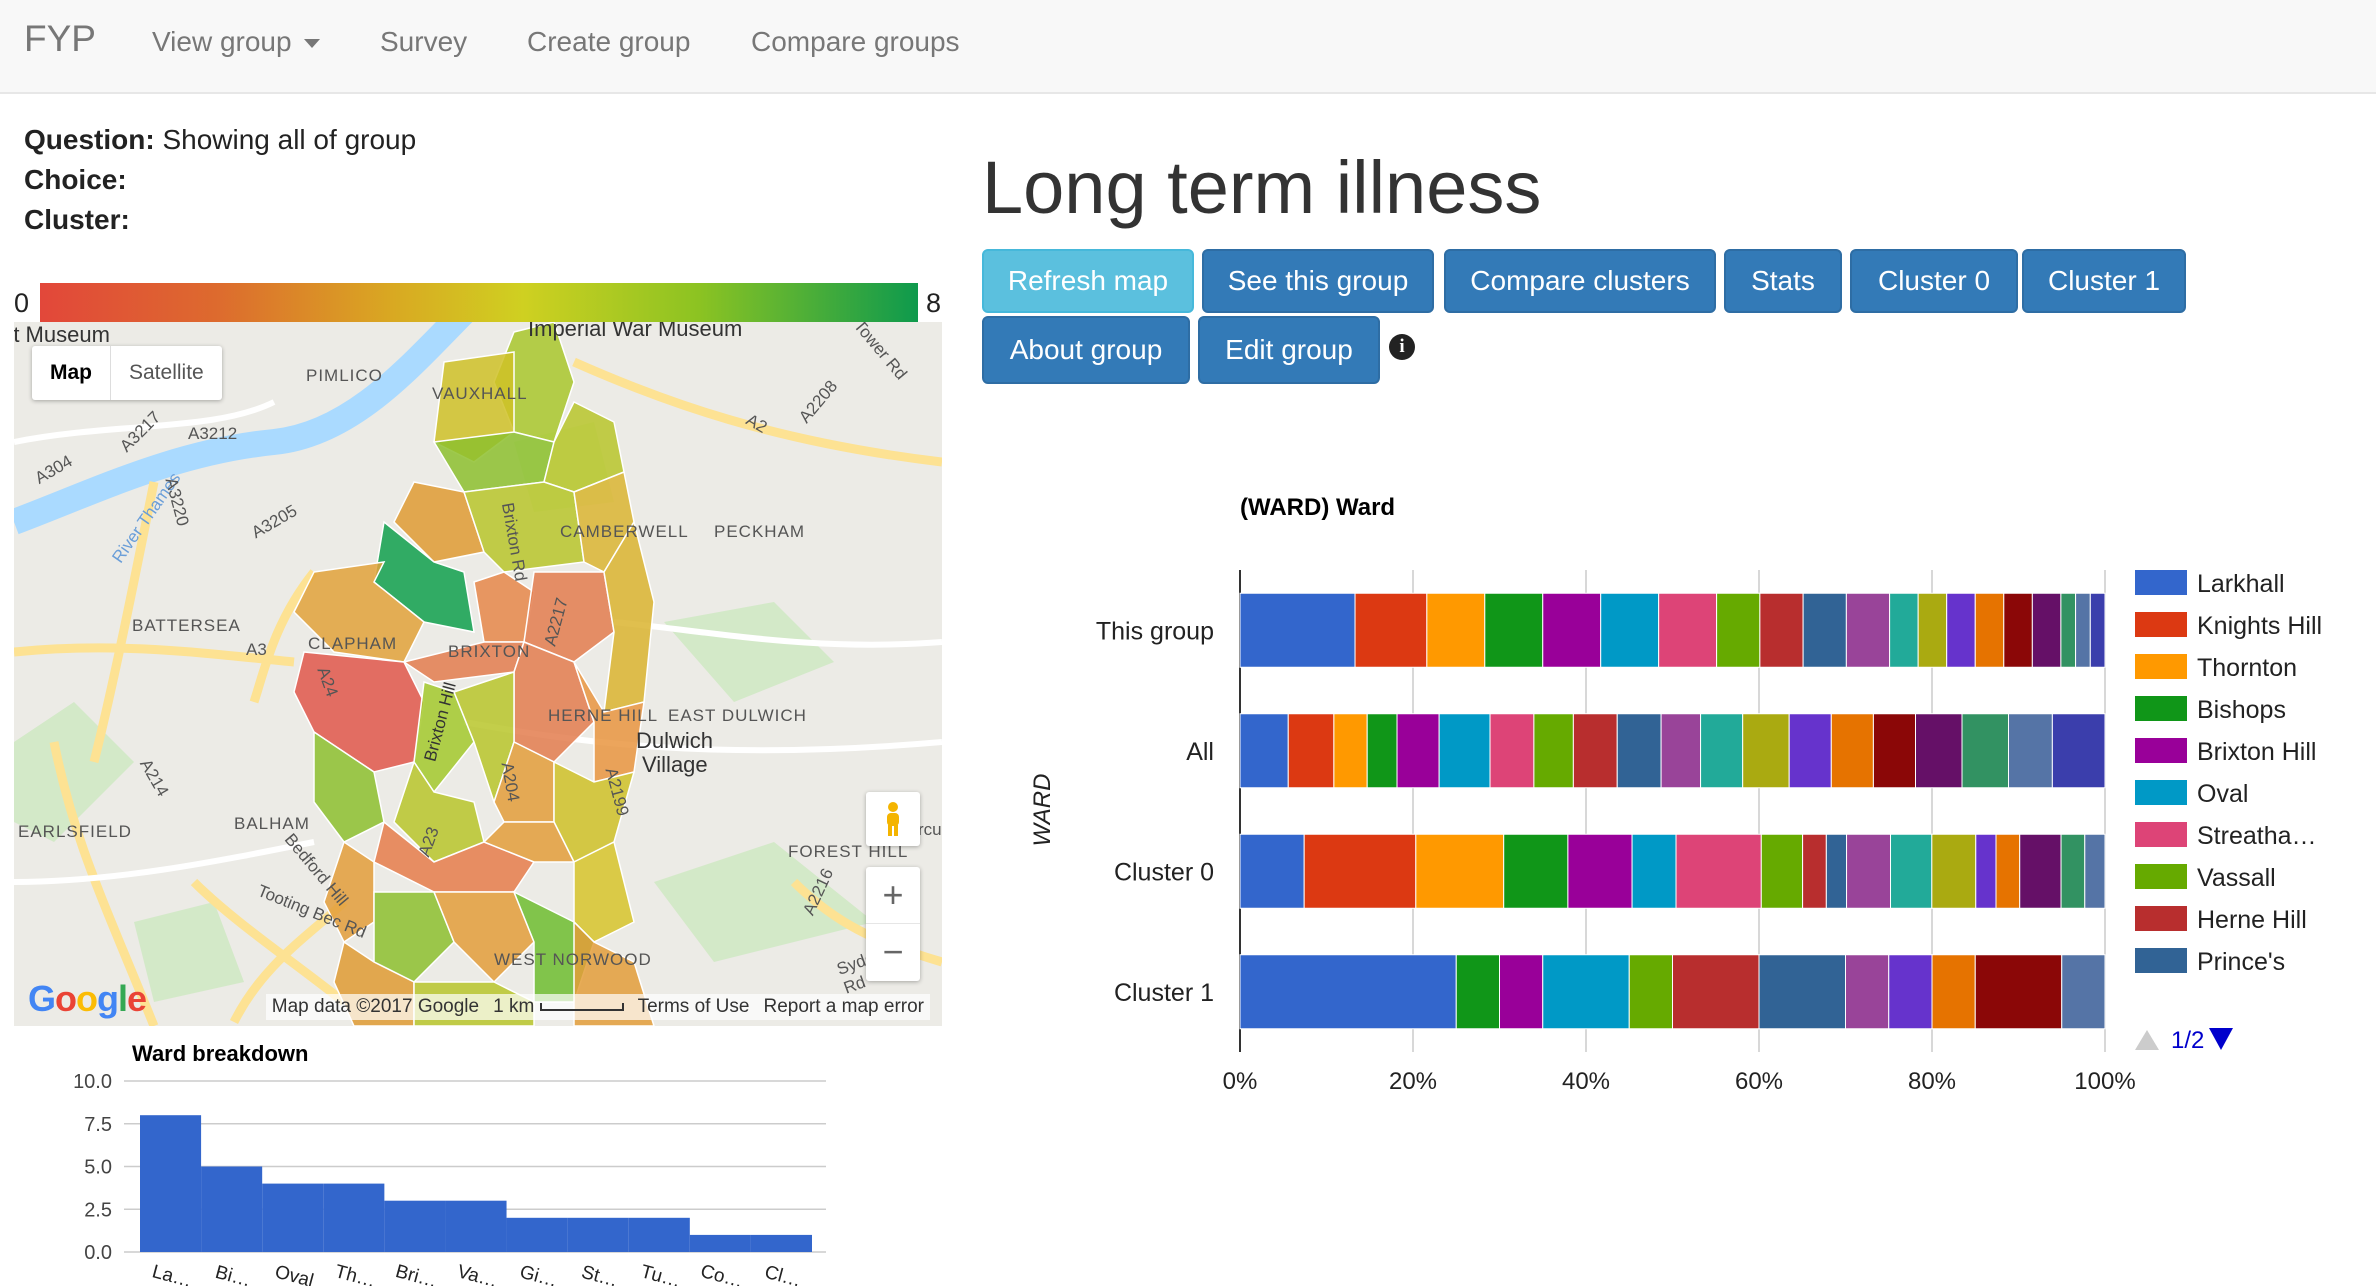  Describe the element at coordinates (489, 651) in the screenshot. I see `map-label-brixton: BRIXTON` at that location.